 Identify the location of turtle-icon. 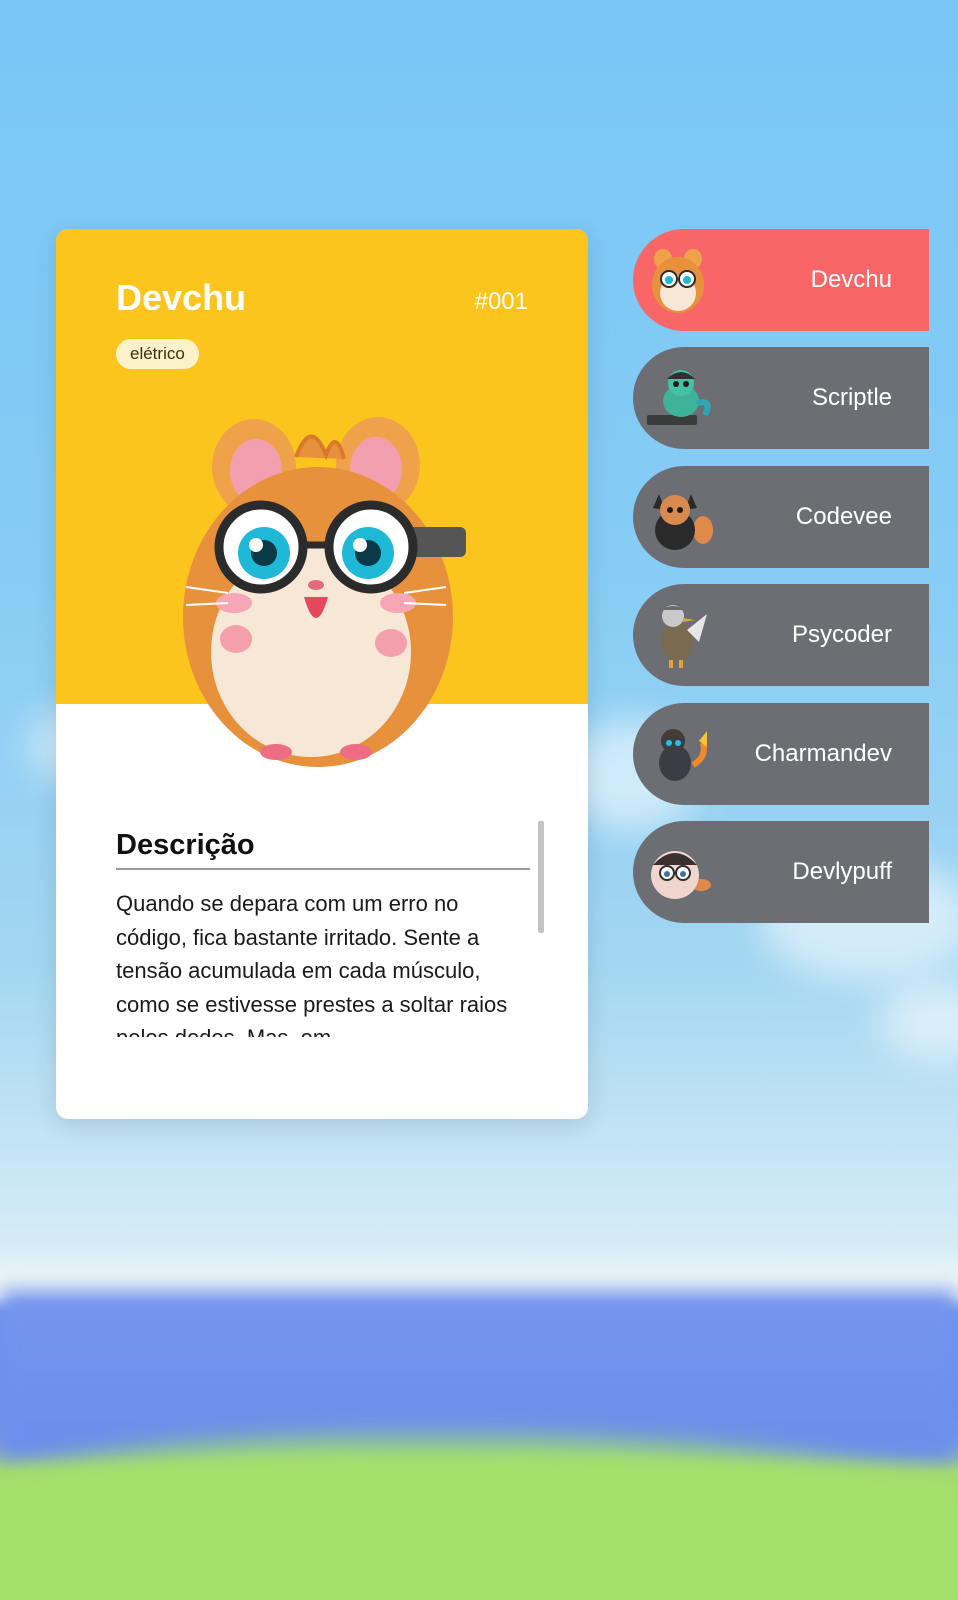
(679, 398).